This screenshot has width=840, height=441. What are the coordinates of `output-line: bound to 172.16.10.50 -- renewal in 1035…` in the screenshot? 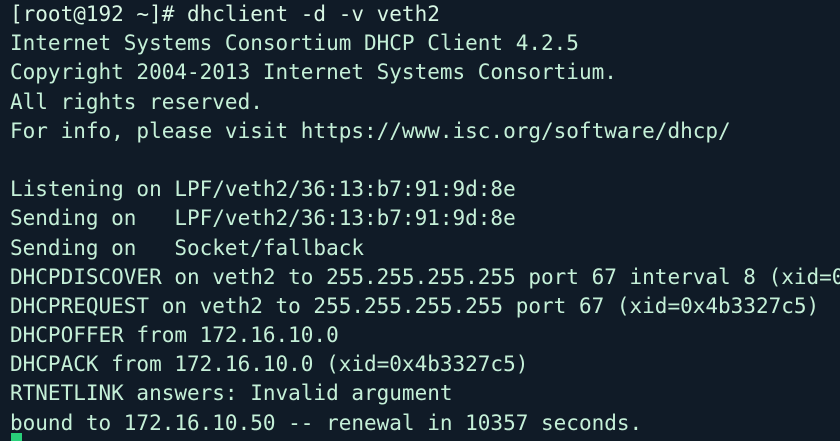 It's located at (326, 422).